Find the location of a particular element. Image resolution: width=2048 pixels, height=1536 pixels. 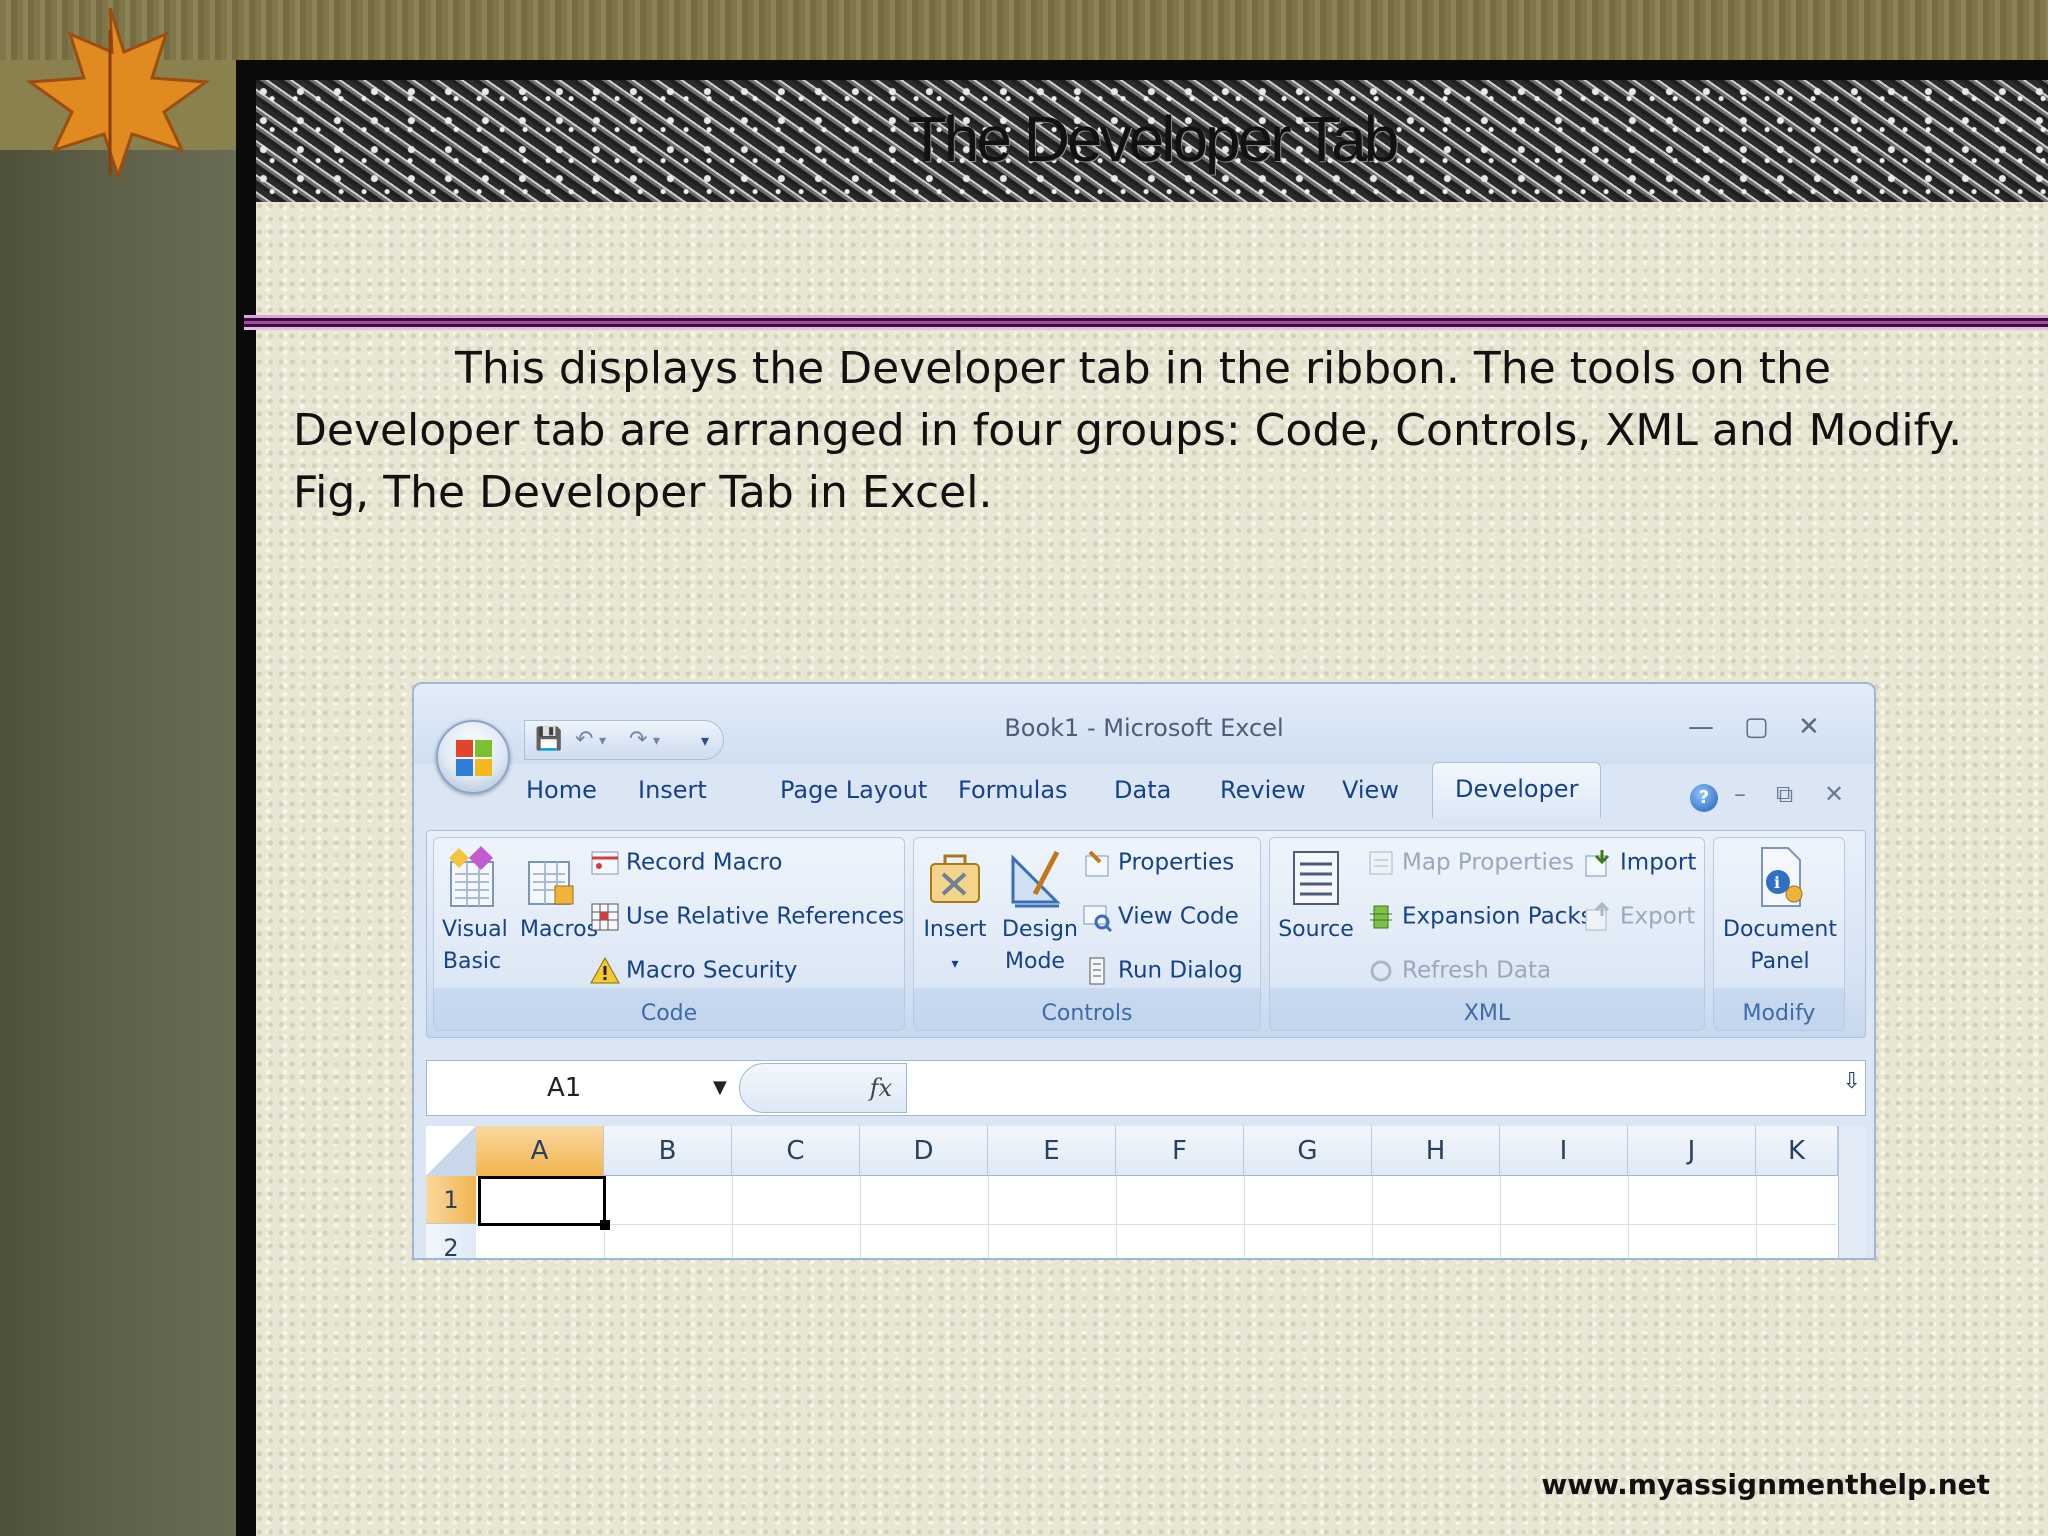

record-macro-button: Record Macro is located at coordinates (686, 863).